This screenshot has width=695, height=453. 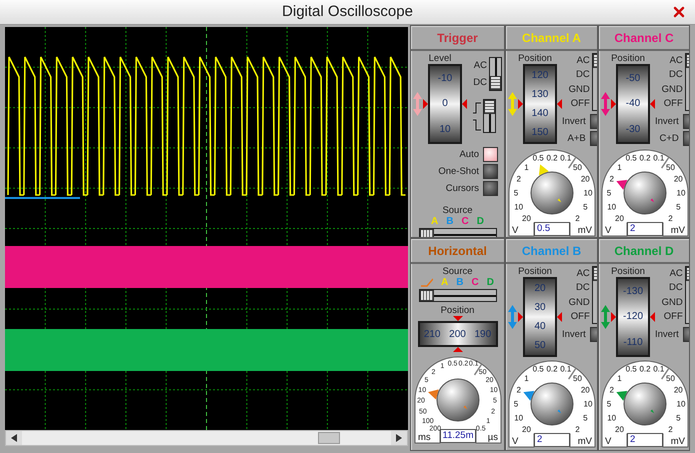 What do you see at coordinates (434, 221) in the screenshot?
I see `source-letter: A` at bounding box center [434, 221].